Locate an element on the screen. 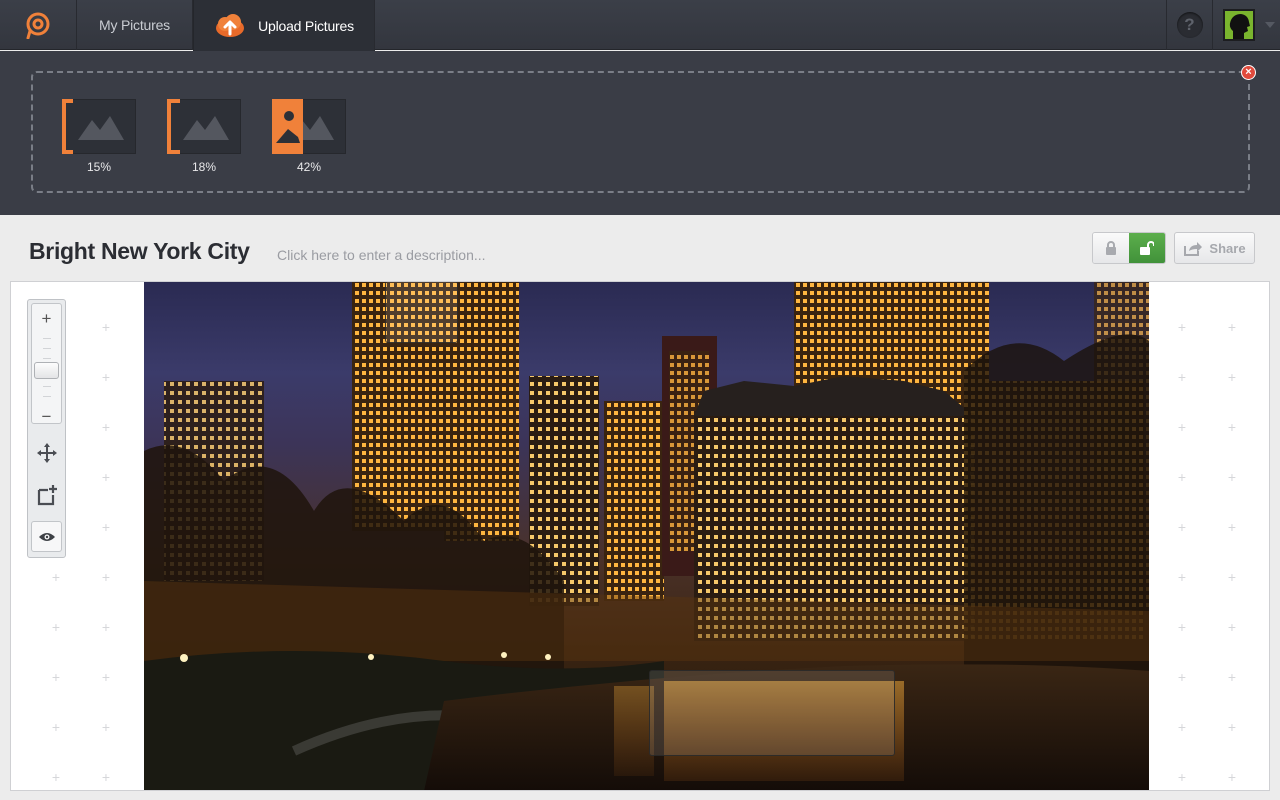  tab-upload-pictures: Upload Pictures is located at coordinates (284, 25).